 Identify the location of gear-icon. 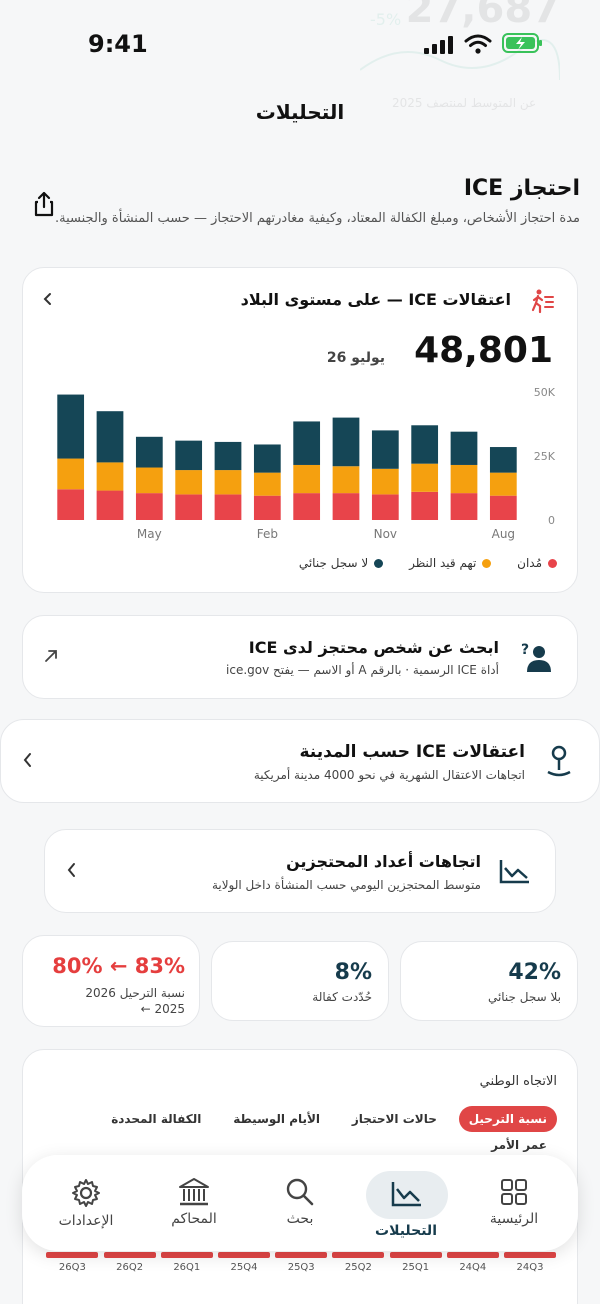
(86, 1193).